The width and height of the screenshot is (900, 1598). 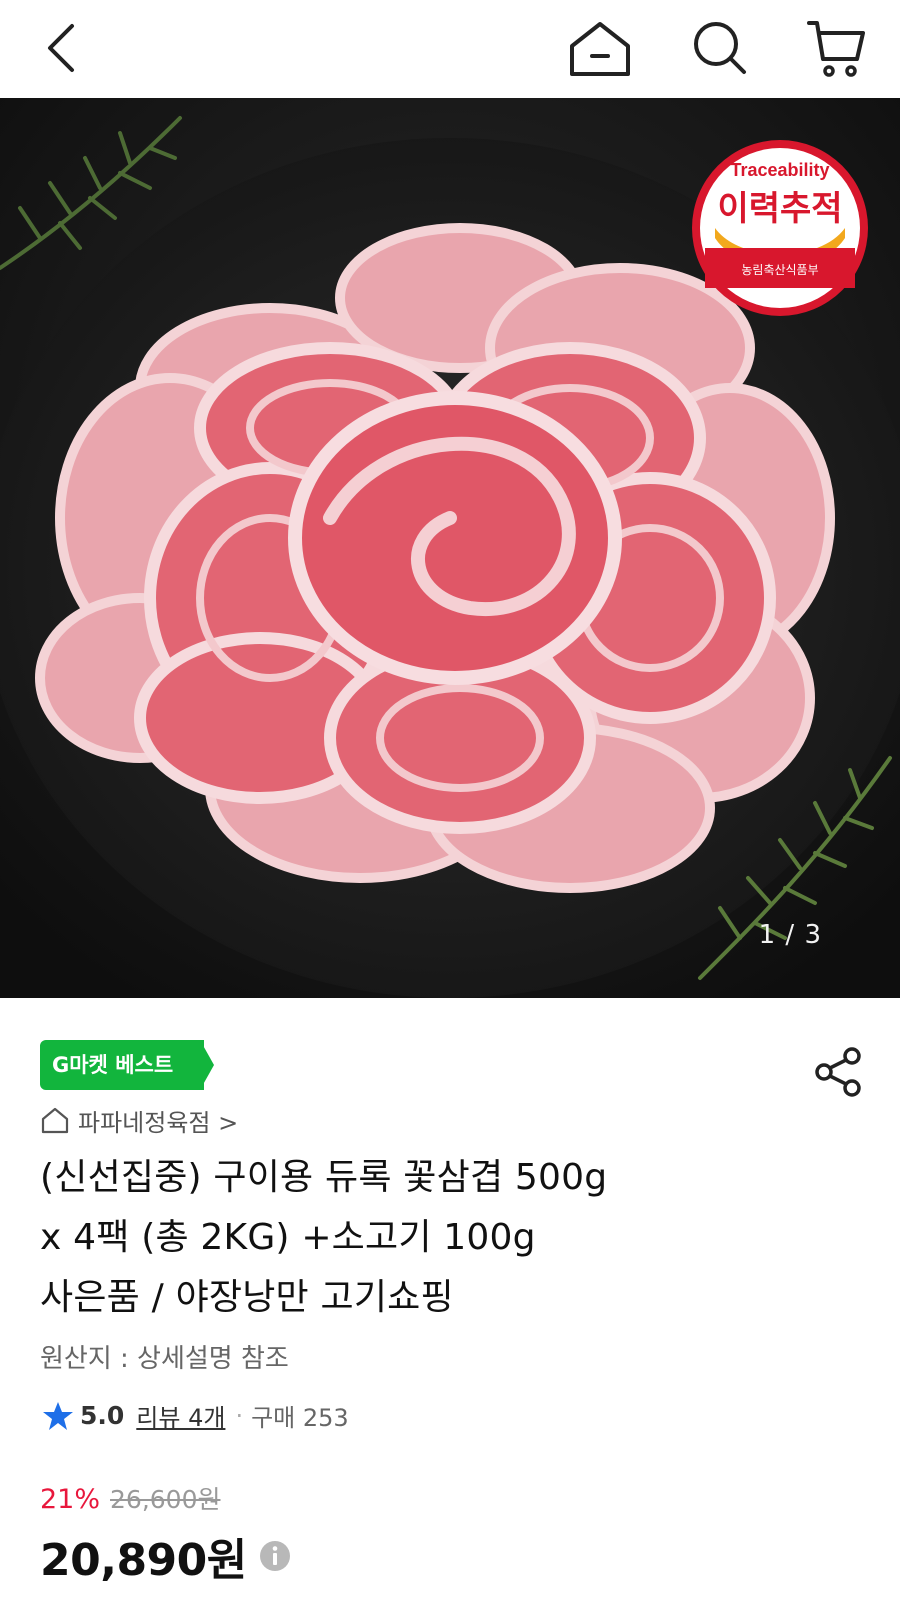 I want to click on search-button, so click(x=720, y=48).